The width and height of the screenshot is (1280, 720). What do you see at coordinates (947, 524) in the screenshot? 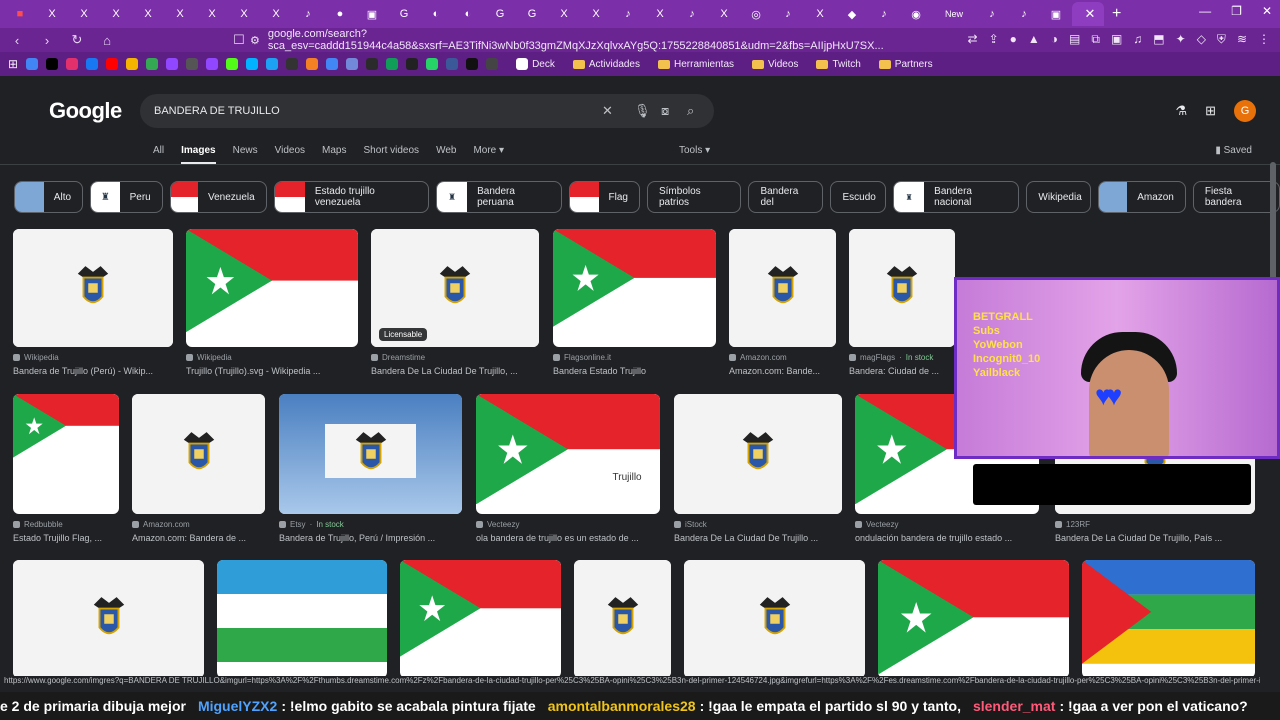
I see `result-source: Vecteezy` at bounding box center [947, 524].